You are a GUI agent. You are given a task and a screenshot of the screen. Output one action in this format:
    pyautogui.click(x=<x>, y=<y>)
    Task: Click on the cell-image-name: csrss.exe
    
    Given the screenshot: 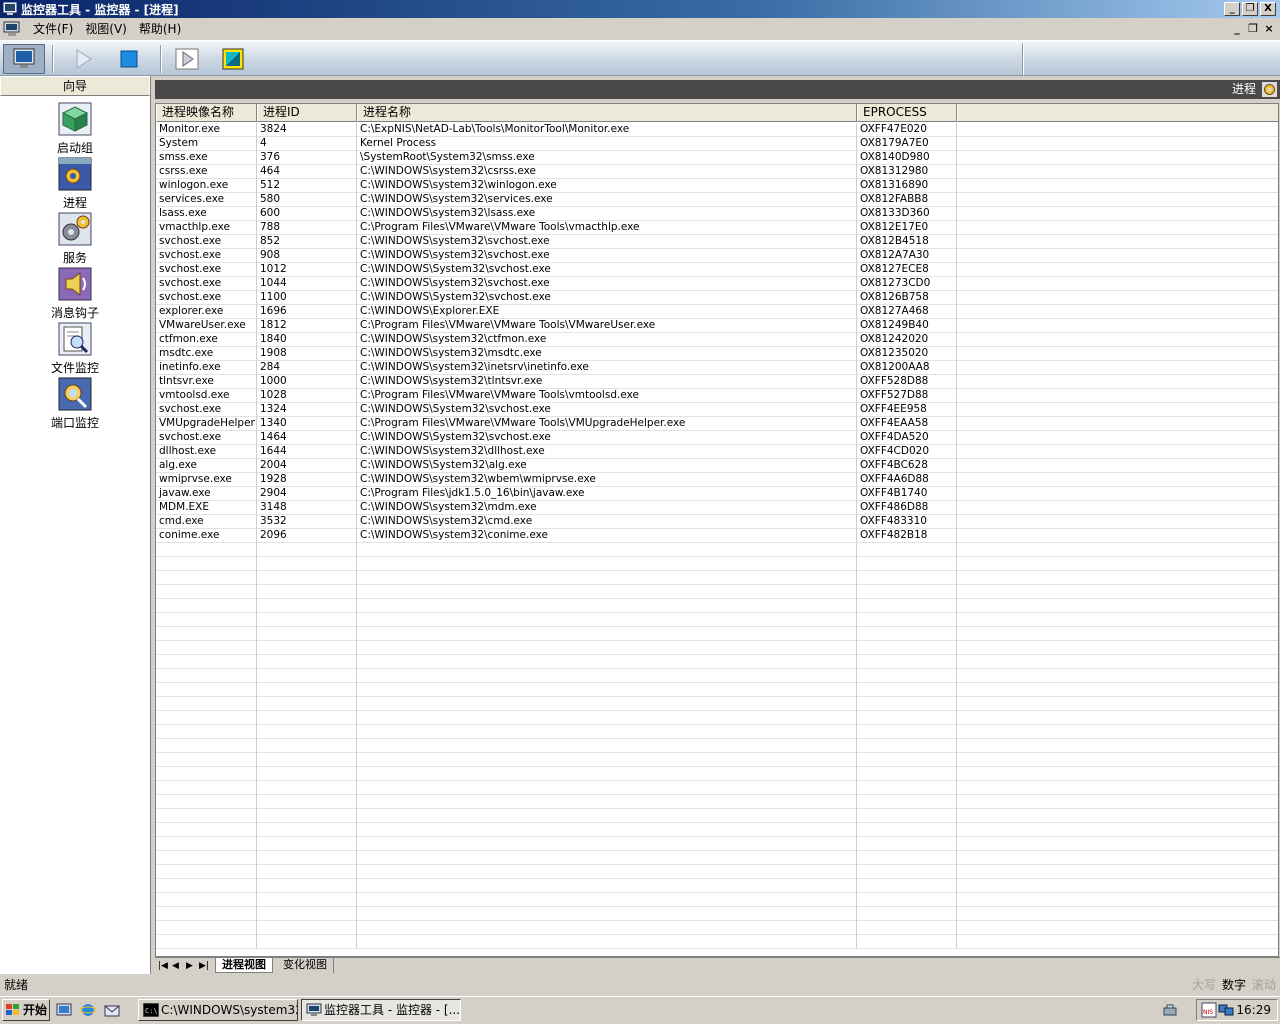 What is the action you would take?
    pyautogui.click(x=206, y=172)
    